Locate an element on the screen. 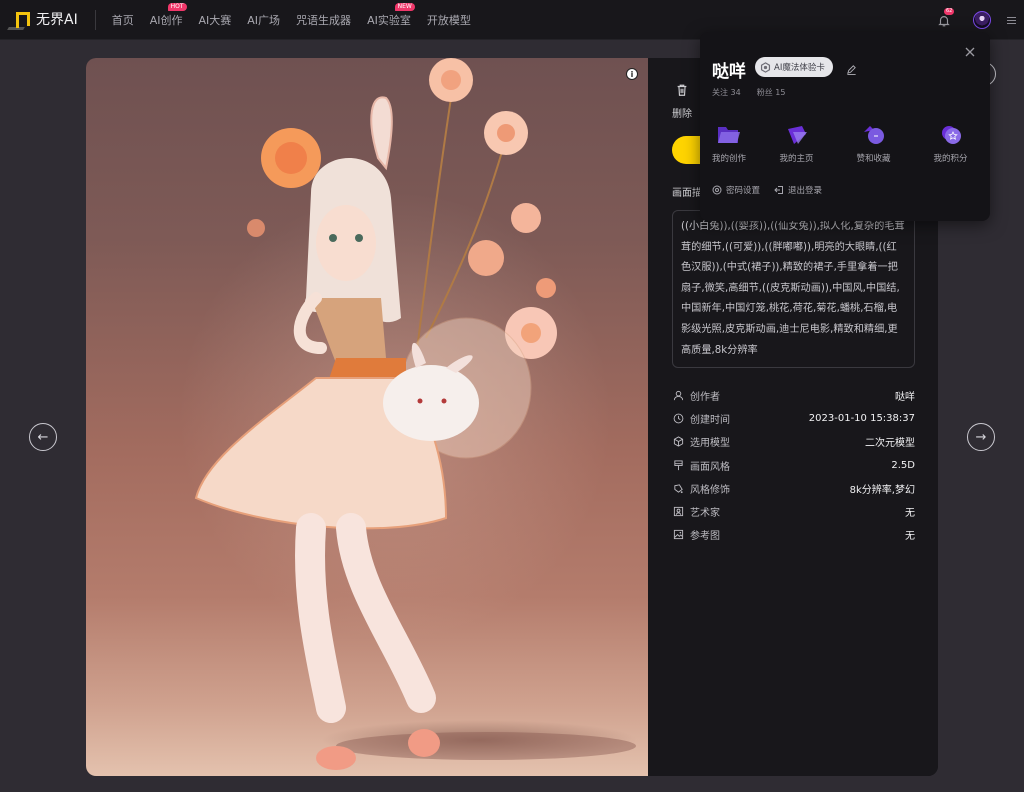 This screenshot has width=1024, height=792. nav-label: AI广场 is located at coordinates (264, 20).